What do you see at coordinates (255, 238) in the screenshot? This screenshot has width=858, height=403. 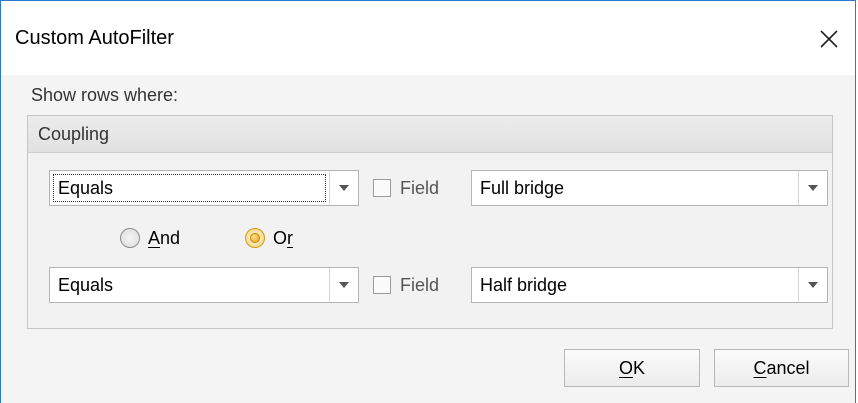 I see `or-radio` at bounding box center [255, 238].